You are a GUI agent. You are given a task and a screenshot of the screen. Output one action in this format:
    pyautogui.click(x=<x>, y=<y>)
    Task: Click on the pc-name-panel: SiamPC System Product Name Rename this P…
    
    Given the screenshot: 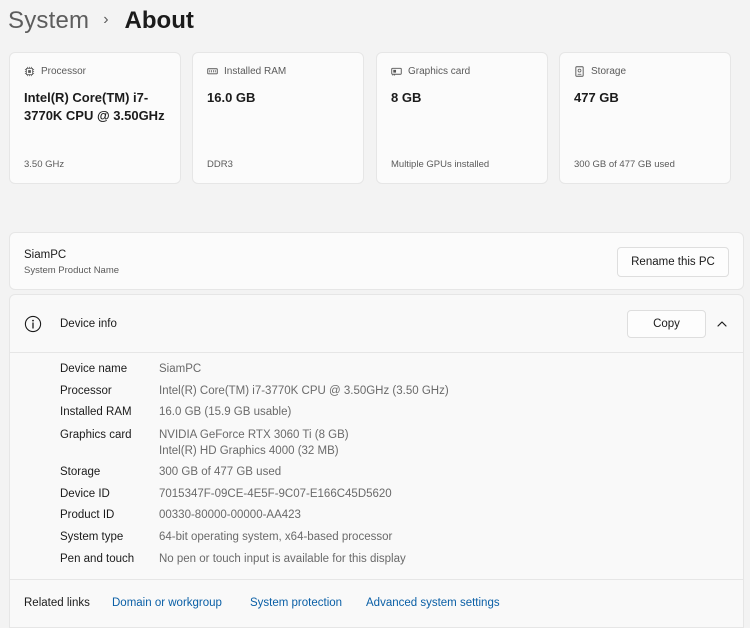 What is the action you would take?
    pyautogui.click(x=376, y=261)
    